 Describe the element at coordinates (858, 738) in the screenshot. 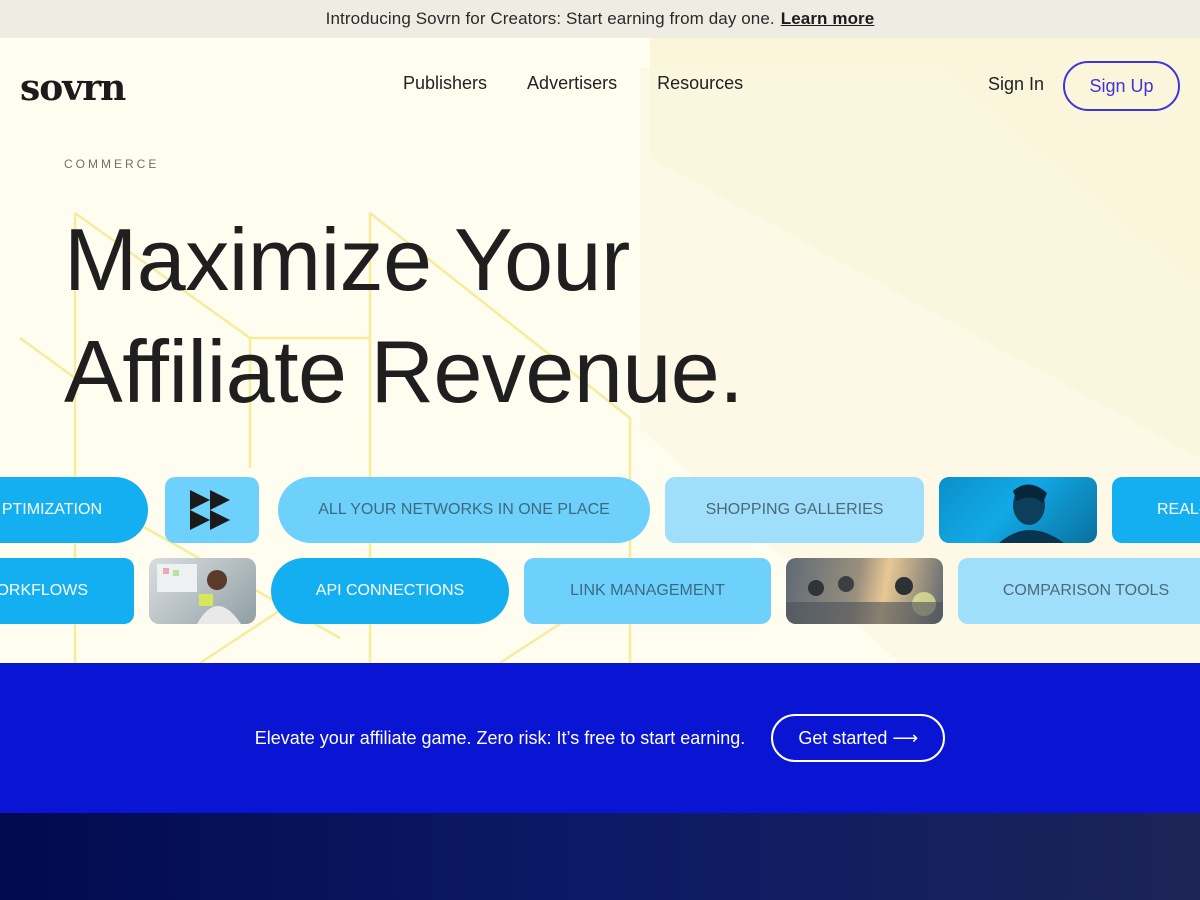

I see `get-started-button: Get started ⟶` at that location.